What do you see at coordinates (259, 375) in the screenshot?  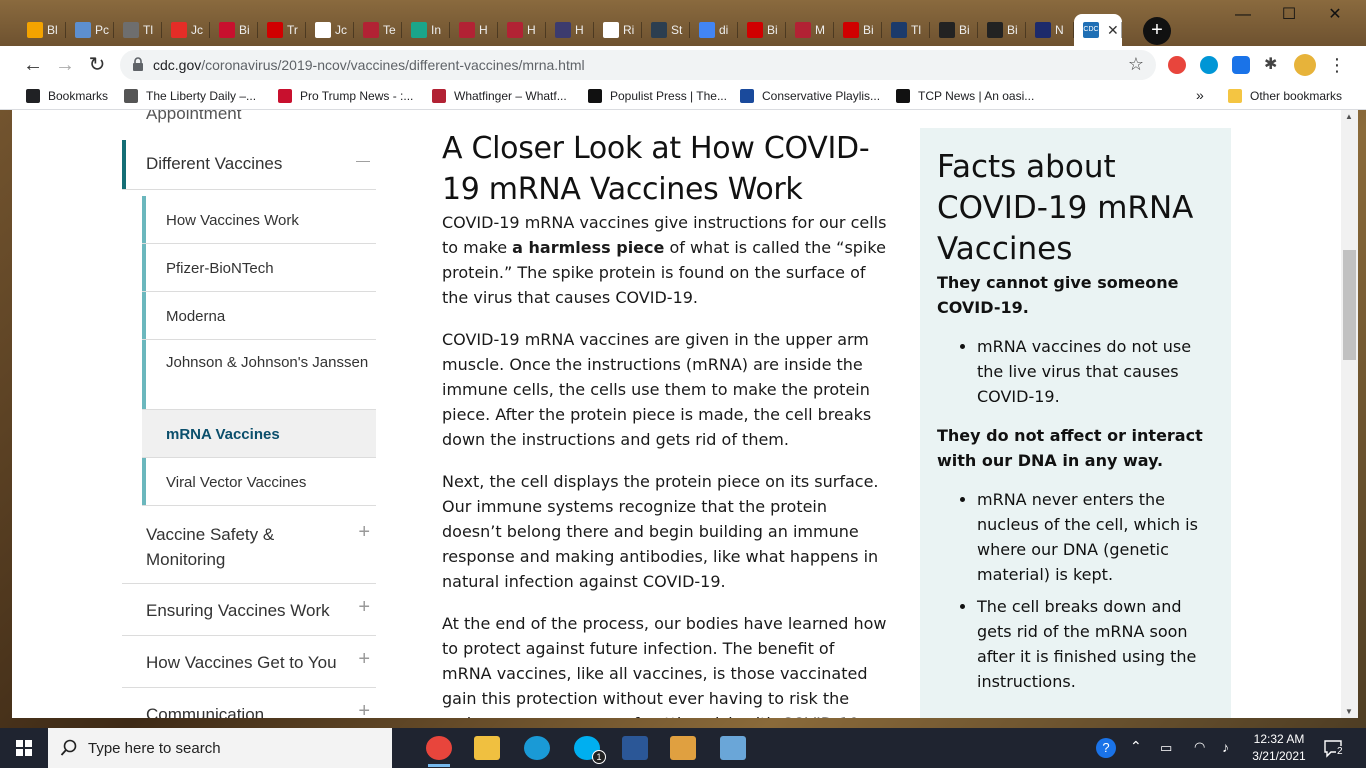 I see `nav-subitem: Johnson & Johnson's Janssen` at bounding box center [259, 375].